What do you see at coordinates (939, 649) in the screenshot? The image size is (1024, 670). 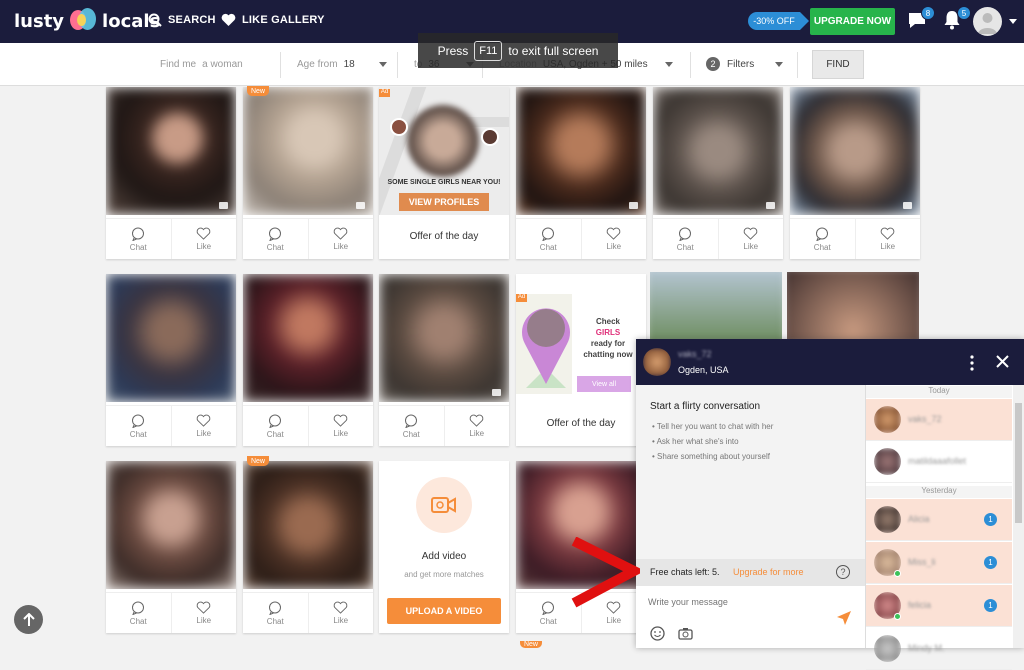 I see `contact-item: Mindy M.` at bounding box center [939, 649].